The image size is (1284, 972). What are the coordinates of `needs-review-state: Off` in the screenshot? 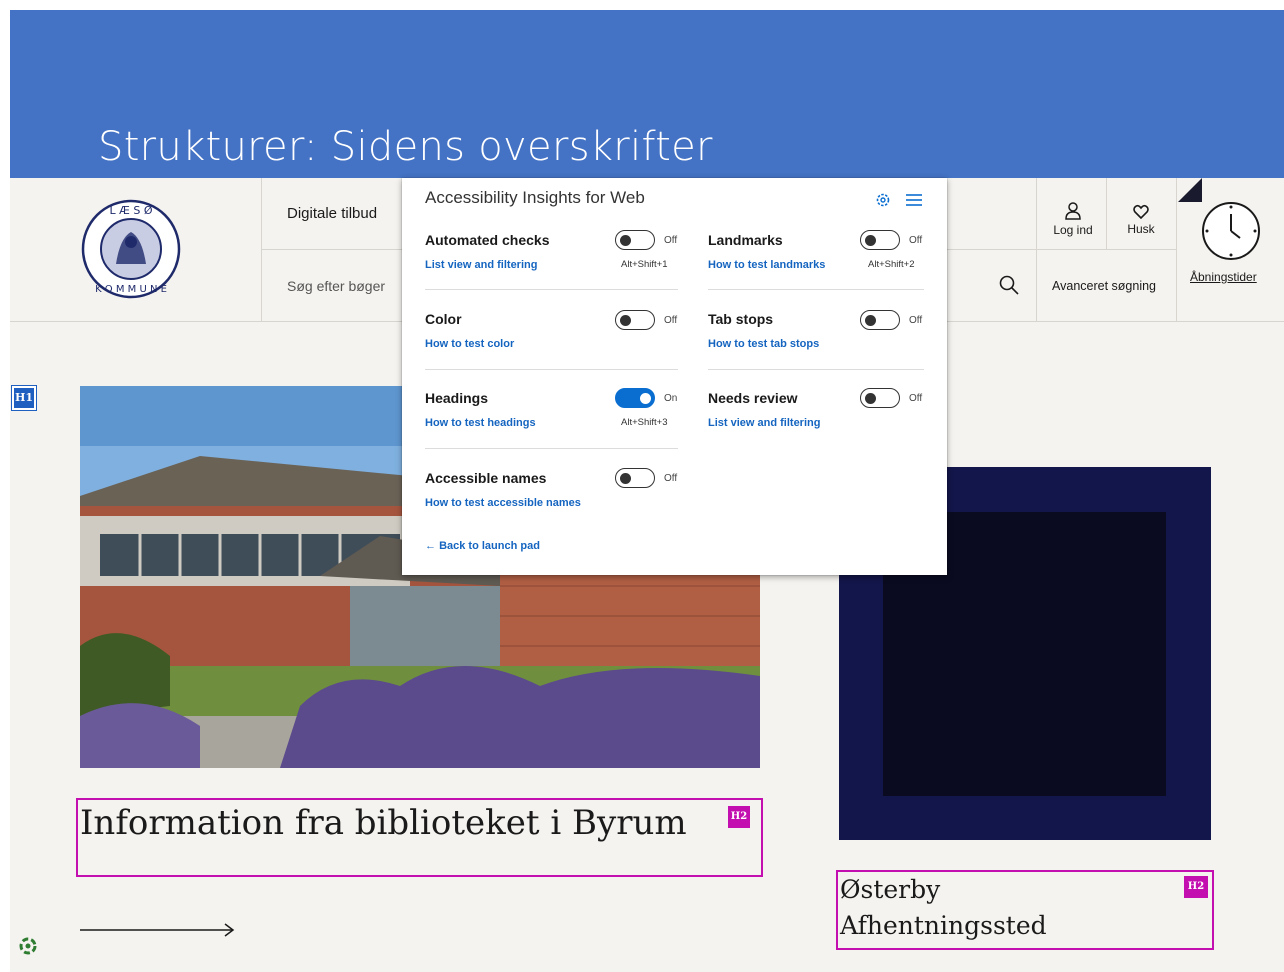 It's located at (916, 398).